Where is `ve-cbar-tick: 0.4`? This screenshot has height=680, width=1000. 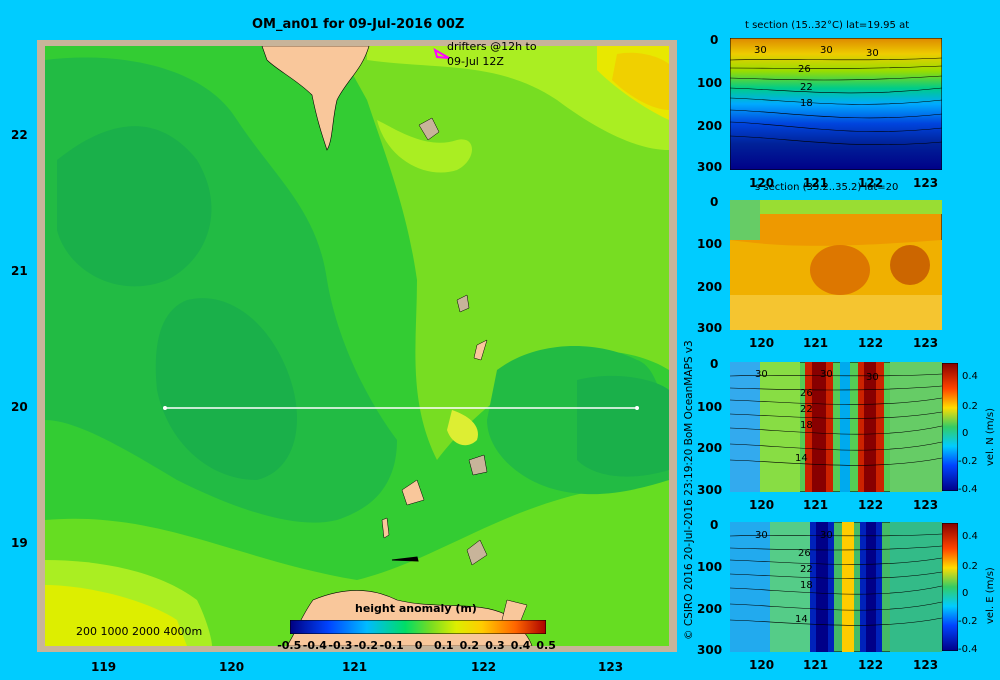 ve-cbar-tick: 0.4 is located at coordinates (970, 536).